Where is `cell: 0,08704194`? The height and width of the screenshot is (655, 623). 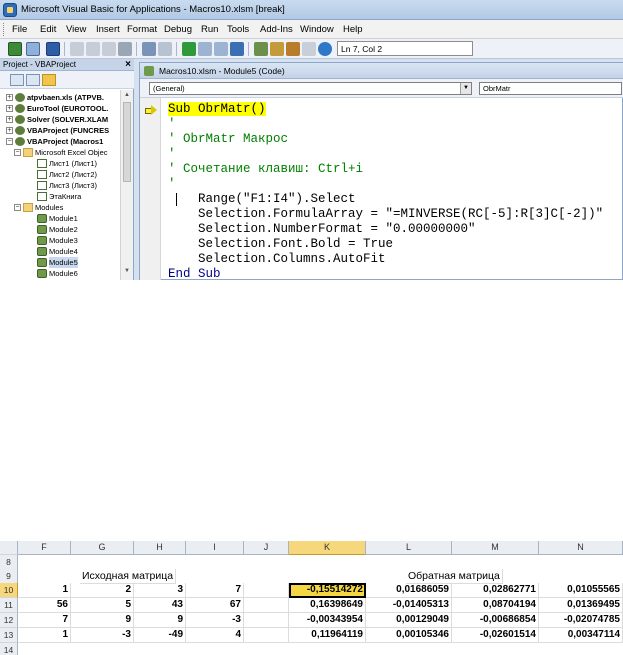 cell: 0,08704194 is located at coordinates (495, 605).